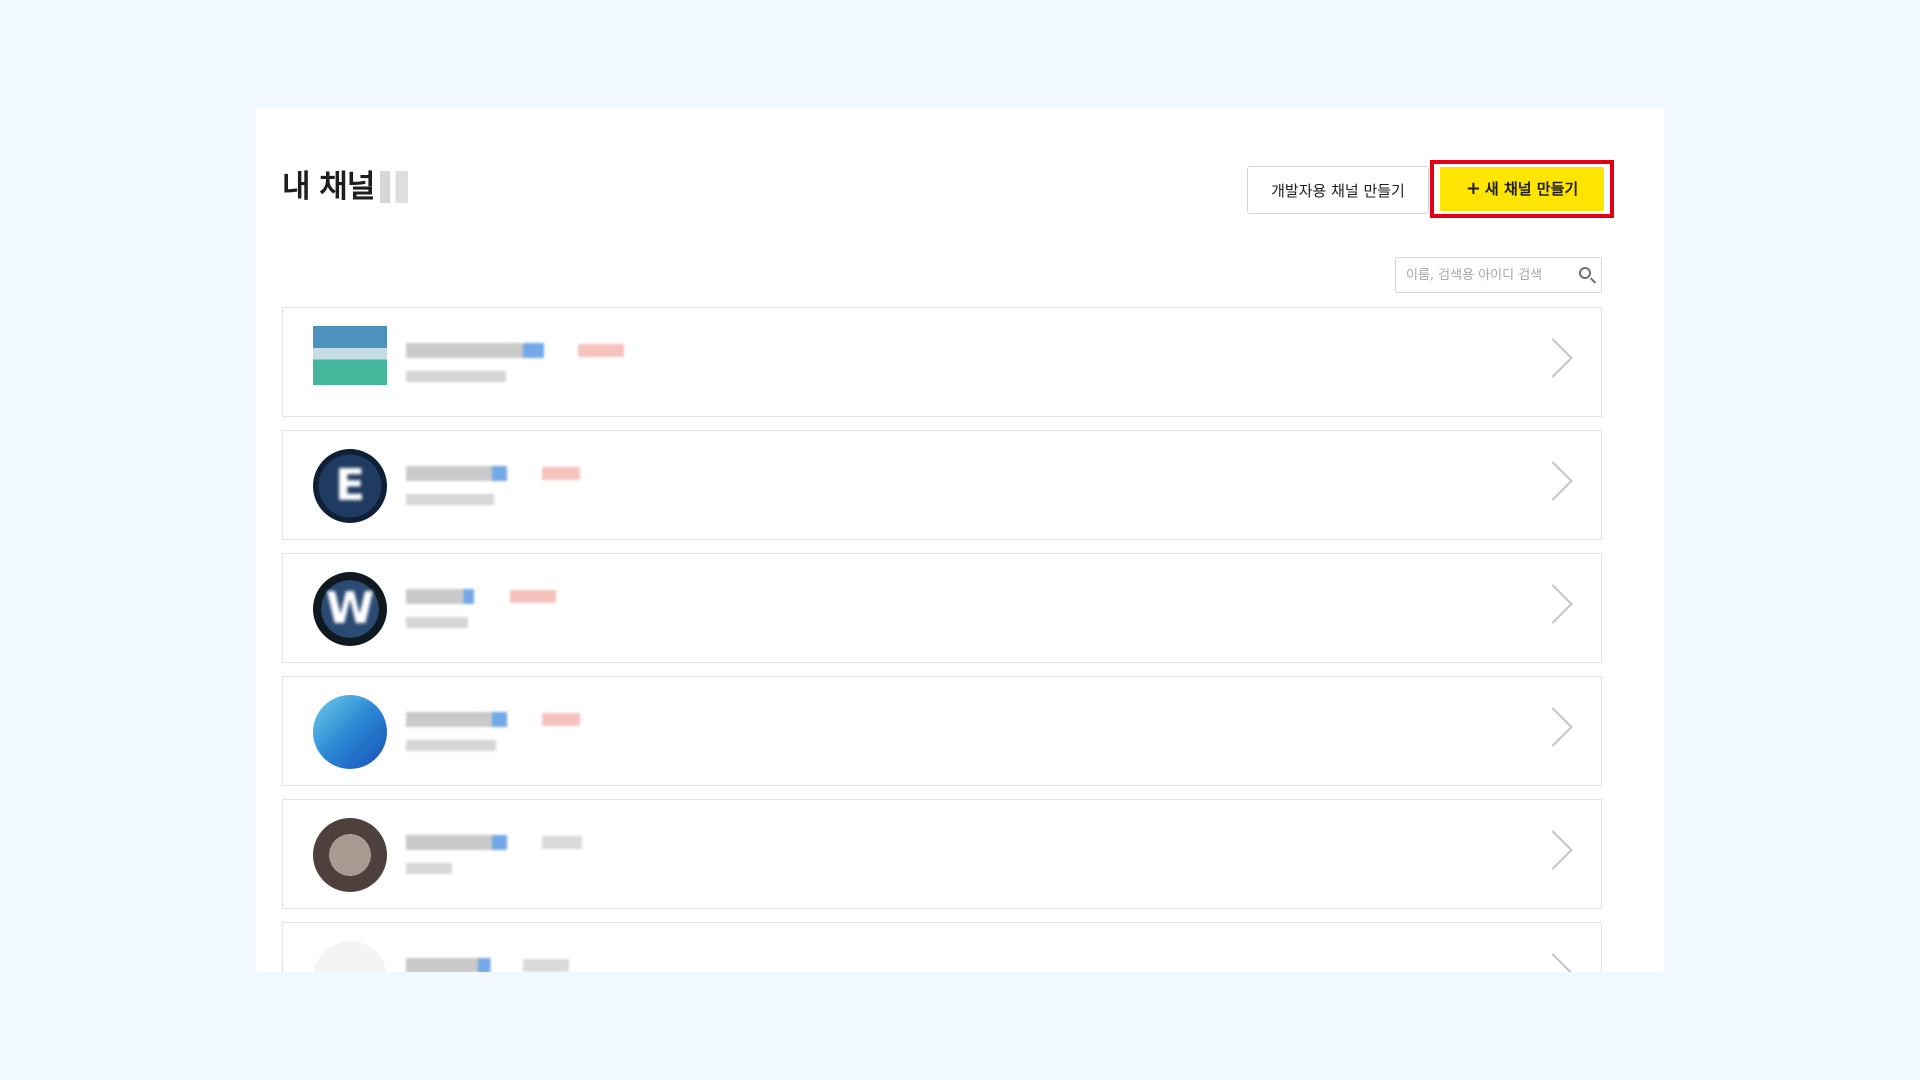 The width and height of the screenshot is (1920, 1080). Describe the element at coordinates (328, 187) in the screenshot. I see `page-title: 내 채널` at that location.